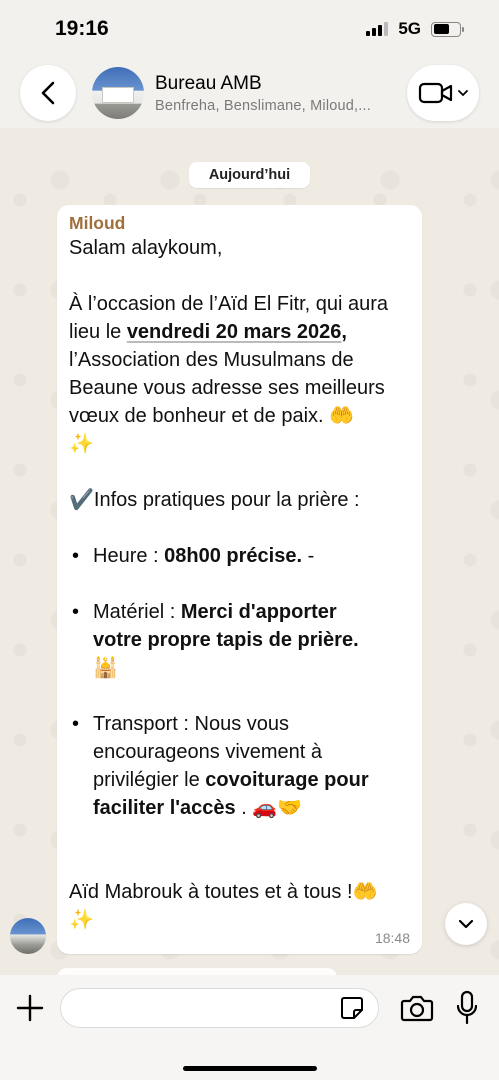 The image size is (499, 1080). Describe the element at coordinates (149, 780) in the screenshot. I see `text-segment: privilégier le` at that location.